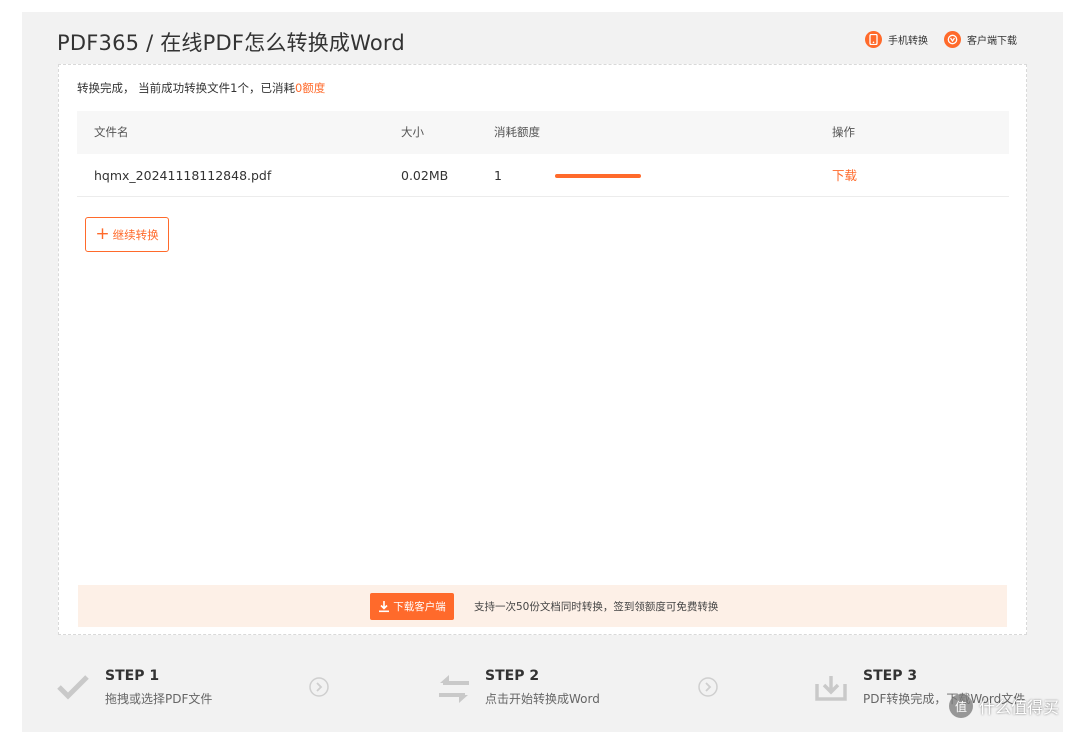  Describe the element at coordinates (183, 175) in the screenshot. I see `file-name: hqmx_20241118112848.pdf` at that location.